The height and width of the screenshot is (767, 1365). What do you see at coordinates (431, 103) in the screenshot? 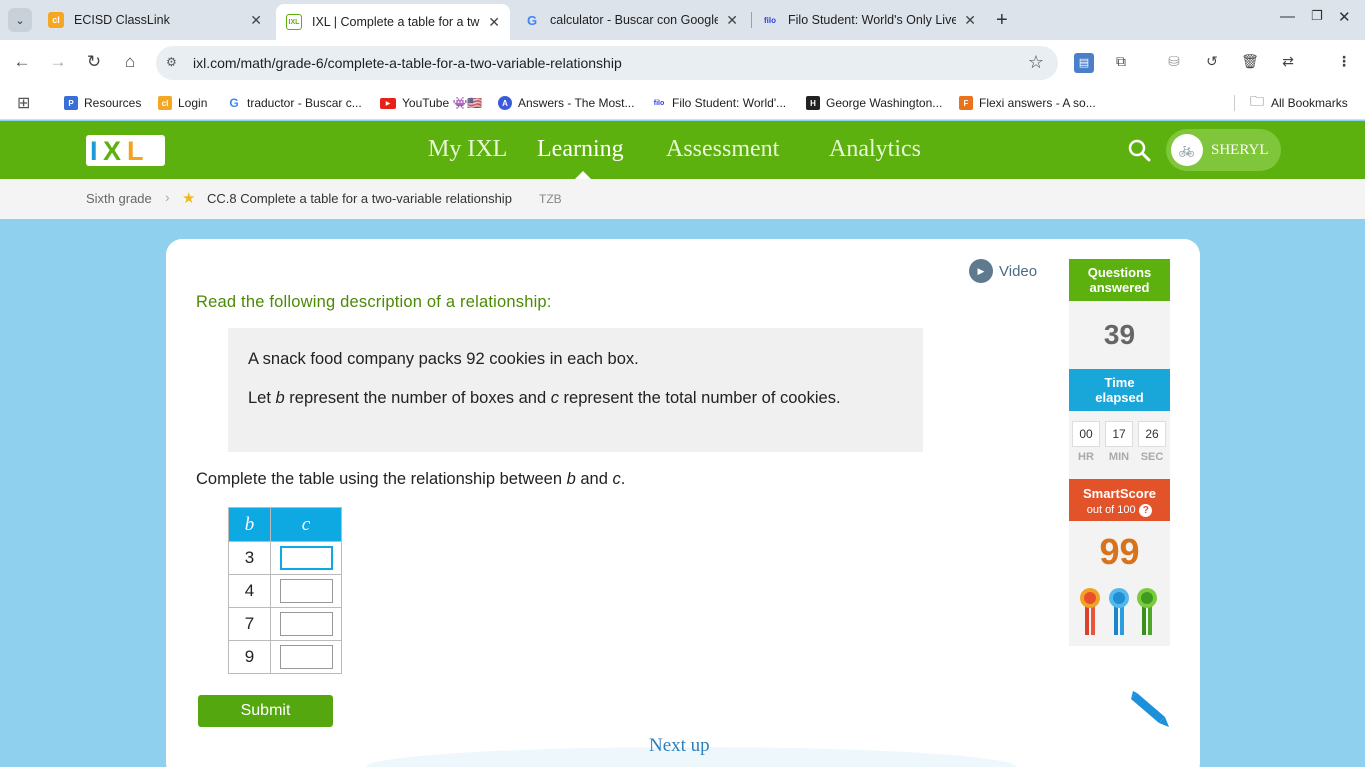
I see `bookmark-youtube: ▶ YouTube 👾🇺🇸` at bounding box center [431, 103].